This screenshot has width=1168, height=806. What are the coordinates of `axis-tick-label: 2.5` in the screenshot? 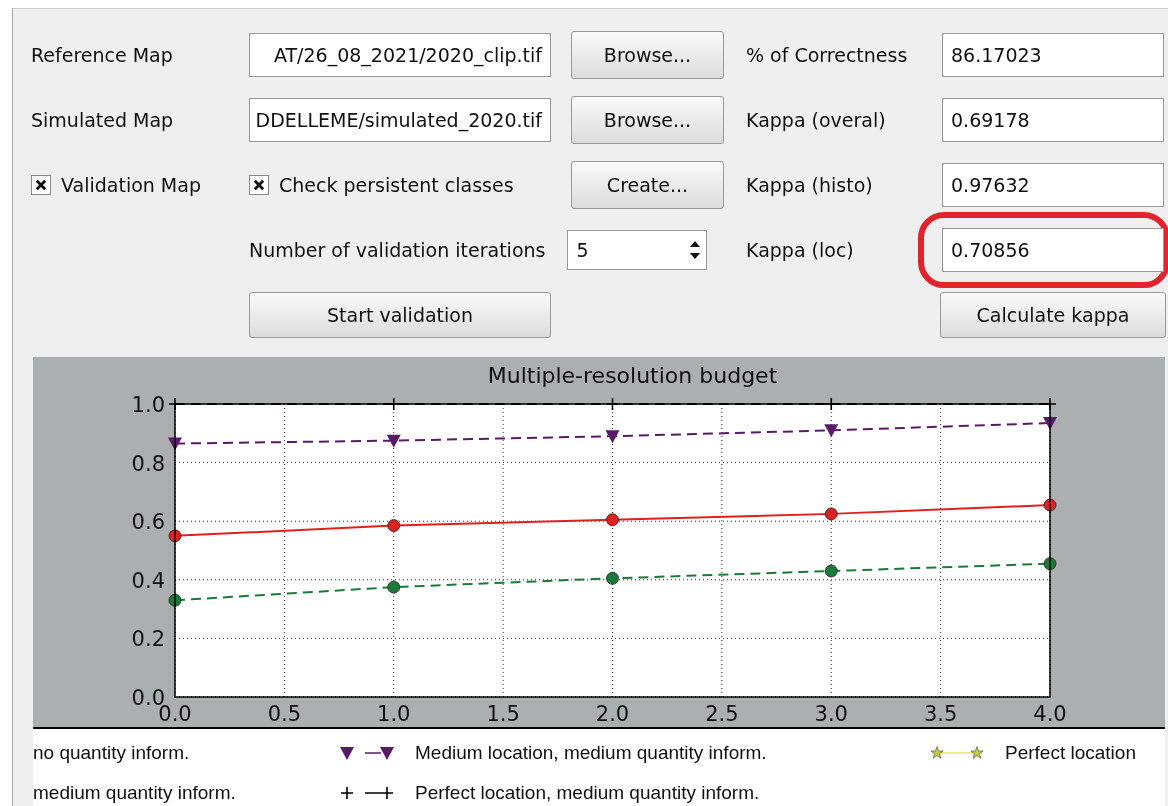 It's located at (722, 714).